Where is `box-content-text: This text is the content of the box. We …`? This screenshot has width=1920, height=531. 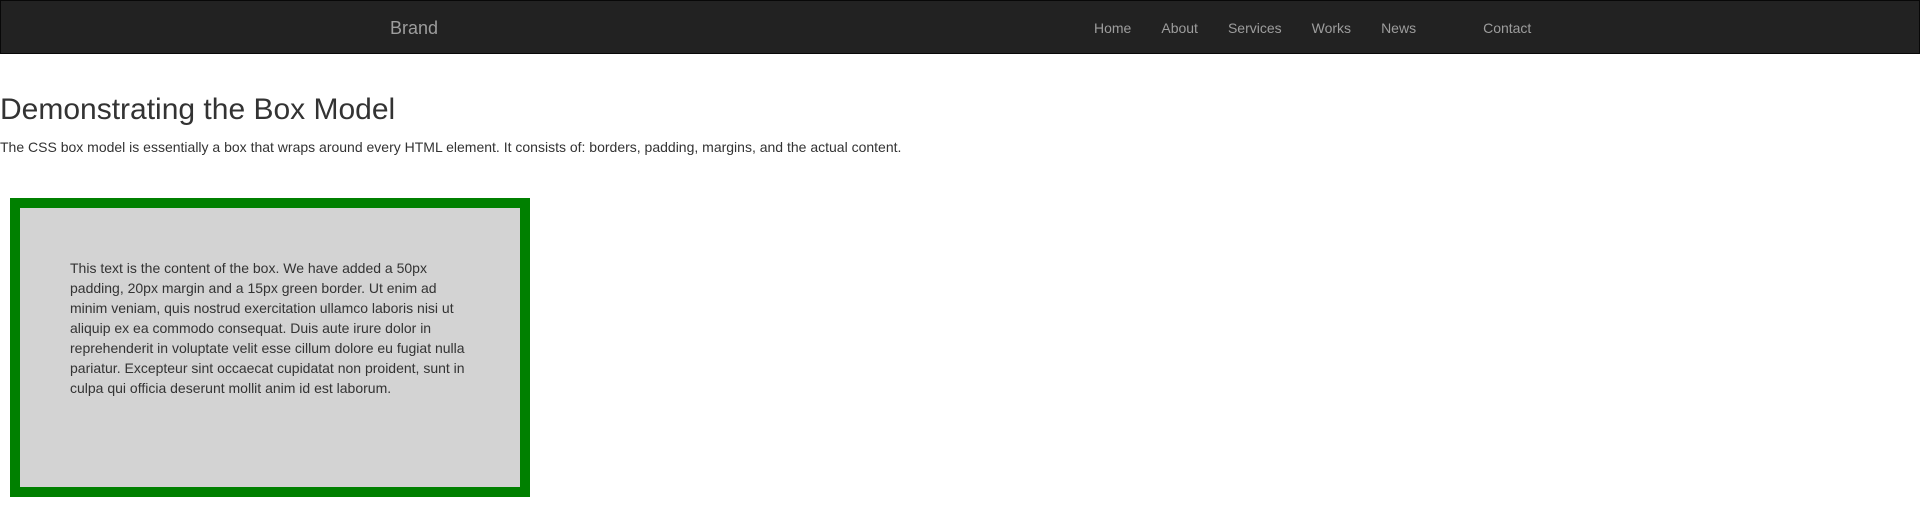 box-content-text: This text is the content of the box. We … is located at coordinates (267, 328).